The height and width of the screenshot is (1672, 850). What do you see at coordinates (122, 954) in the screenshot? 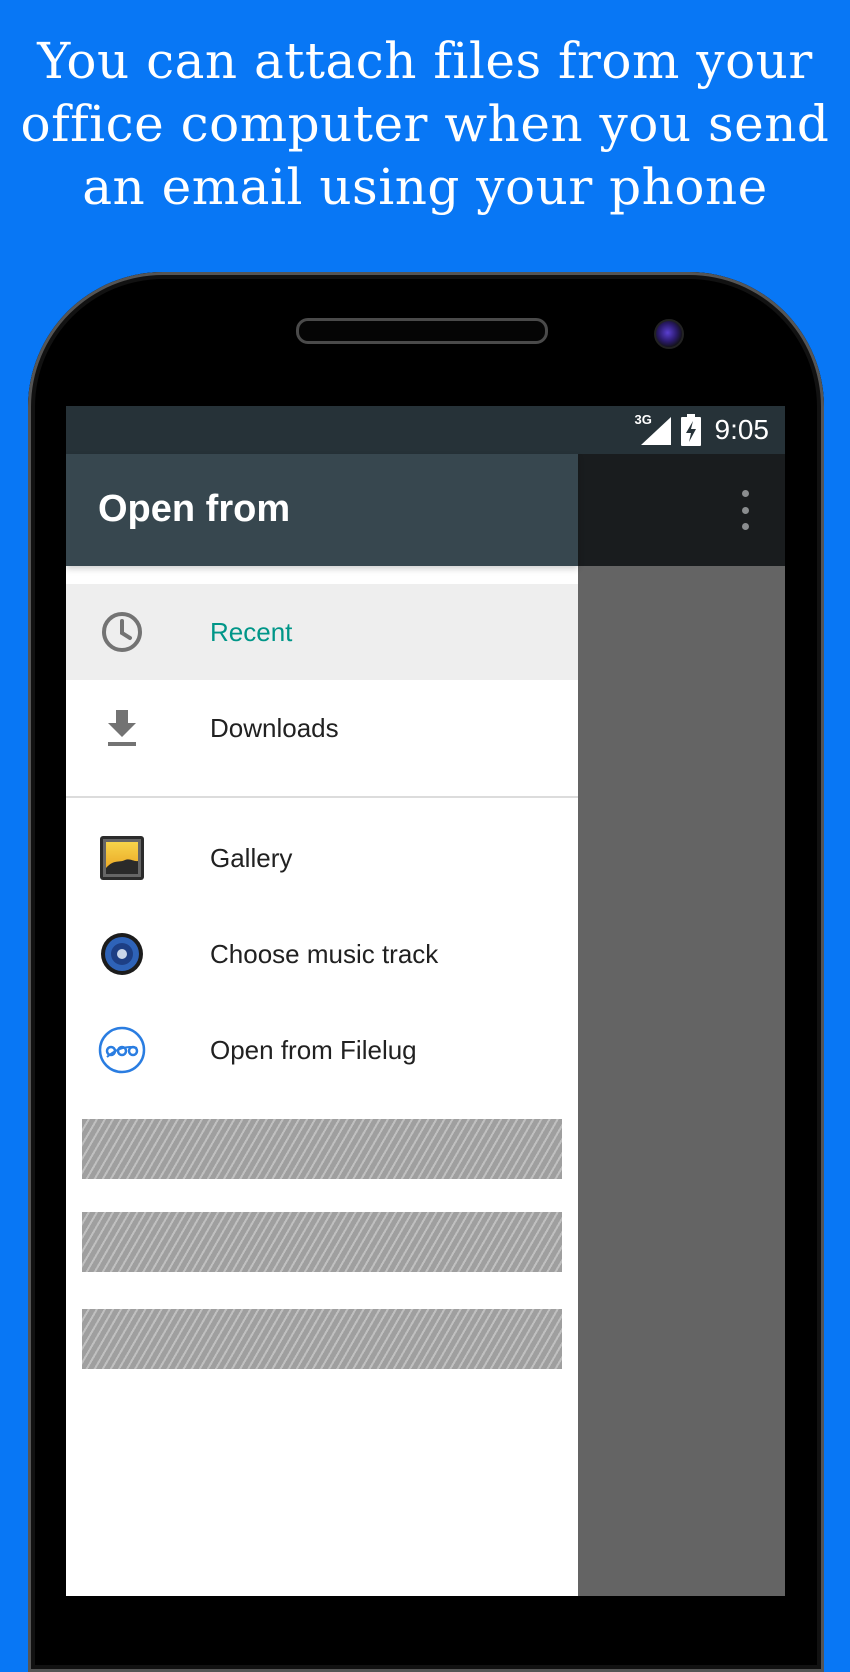
I see `music-speaker-icon` at bounding box center [122, 954].